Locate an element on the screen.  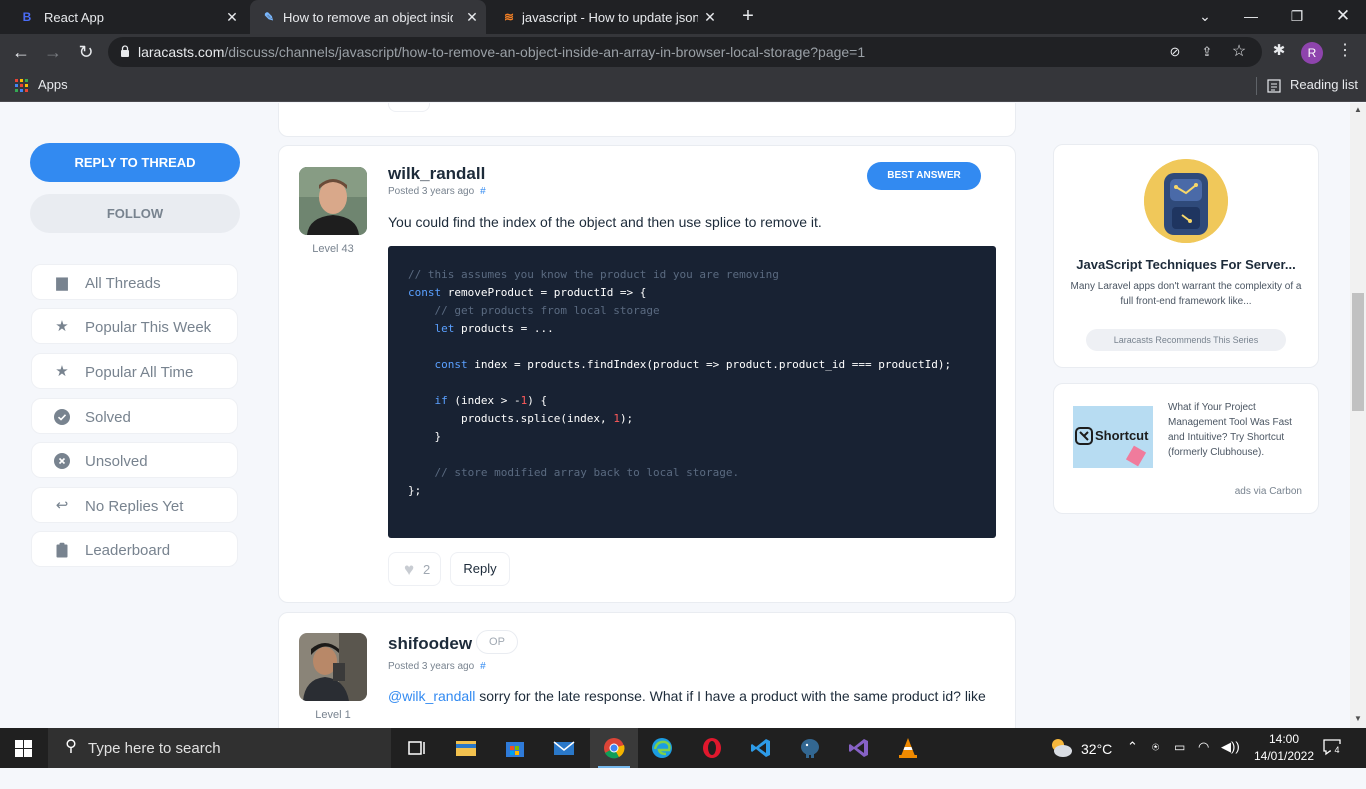
ad-image: Shortcut is located at coordinates (1113, 437).